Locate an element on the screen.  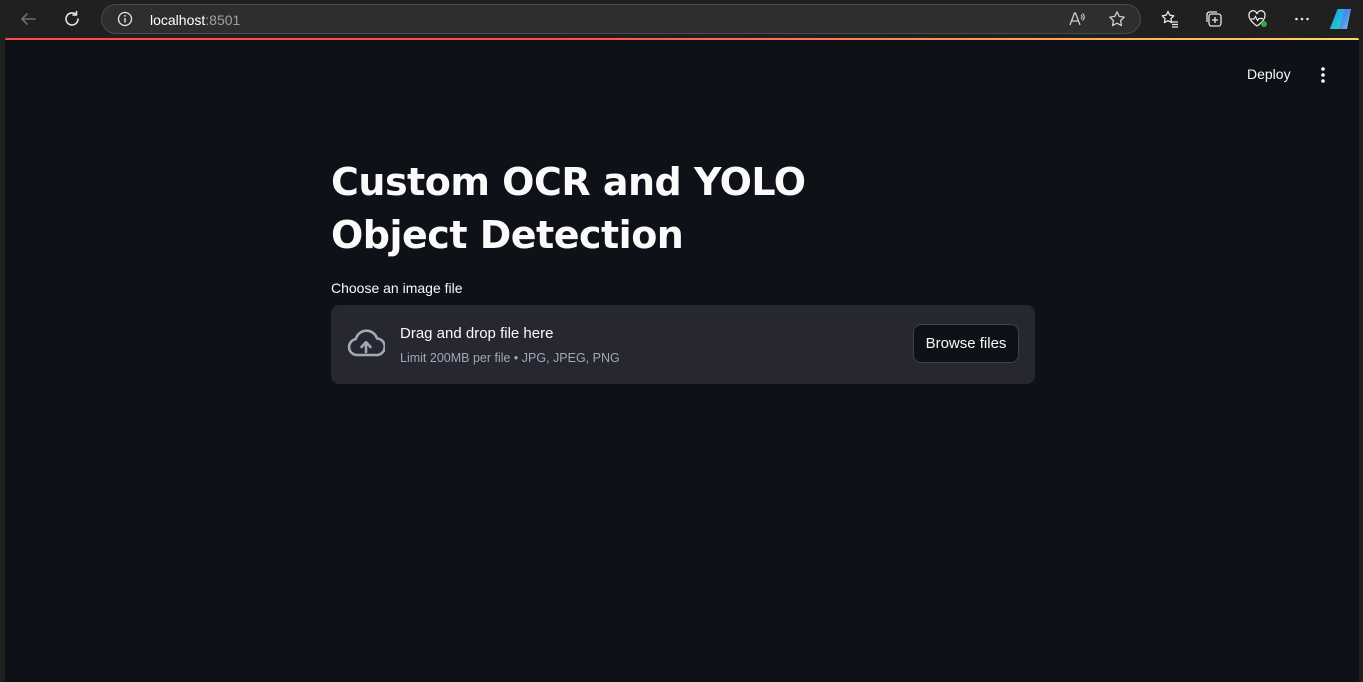
page-title: Custom OCR and YOLO Object Detection is located at coordinates (568, 208).